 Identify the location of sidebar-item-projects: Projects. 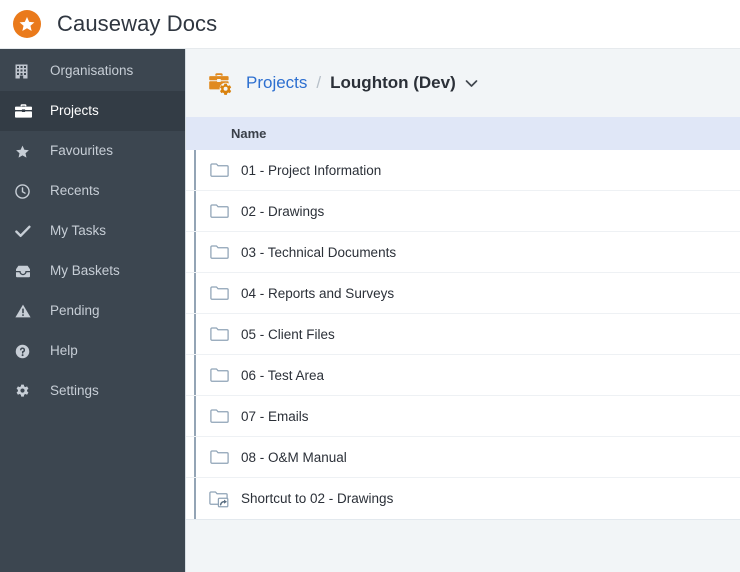
(92, 111).